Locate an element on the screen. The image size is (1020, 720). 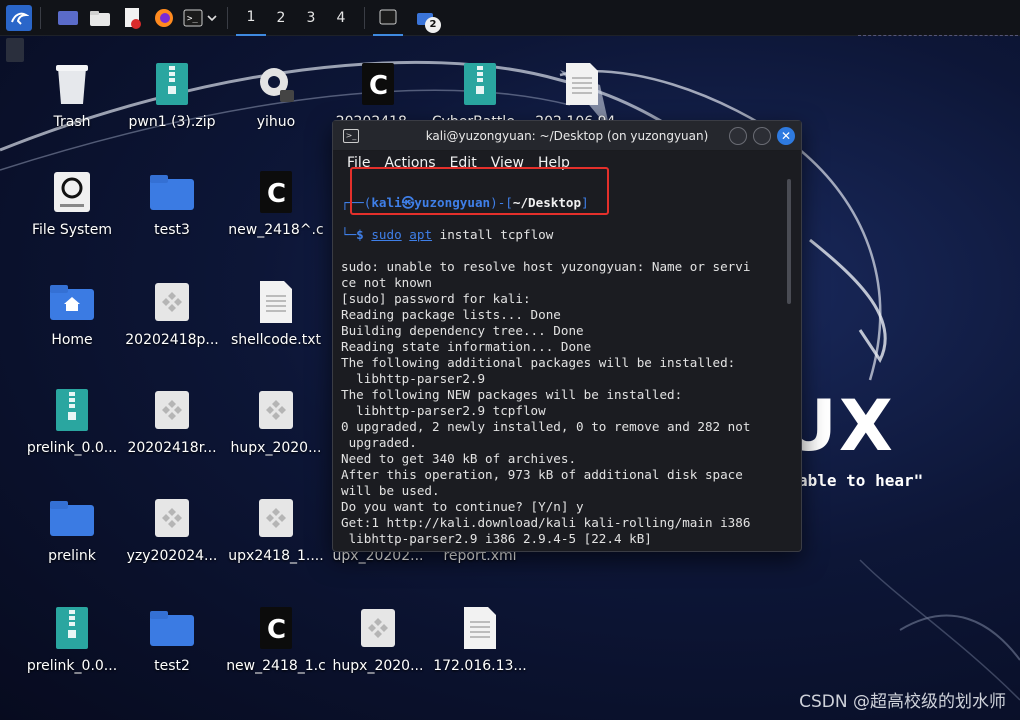
desktop-item: shellcode.txt is located at coordinates (276, 313).